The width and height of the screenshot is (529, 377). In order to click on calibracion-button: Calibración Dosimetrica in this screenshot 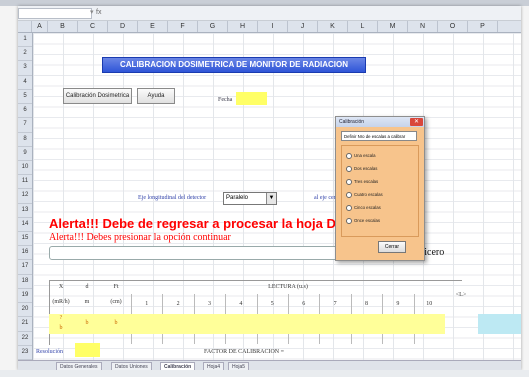, I will do `click(97, 96)`.